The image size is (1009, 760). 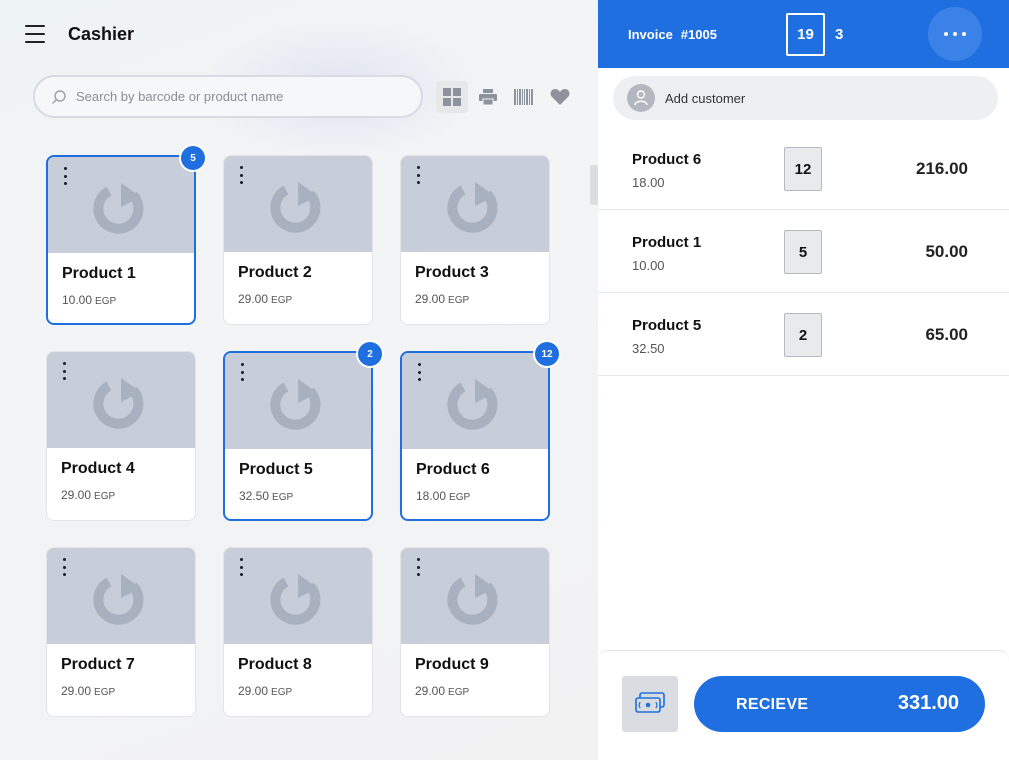 I want to click on printer-icon, so click(x=488, y=97).